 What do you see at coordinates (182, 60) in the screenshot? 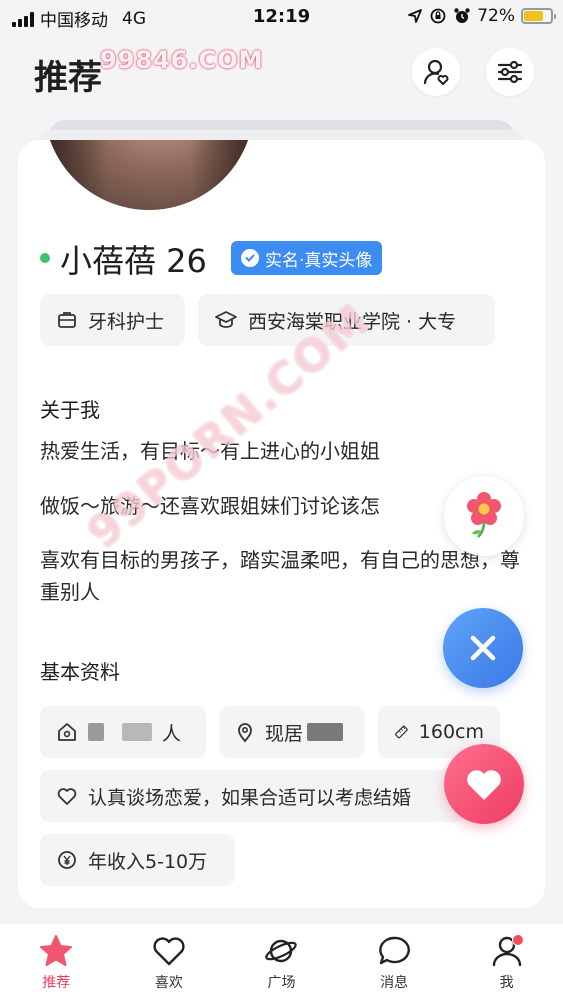
I see `watermark-text: 99846.COM` at bounding box center [182, 60].